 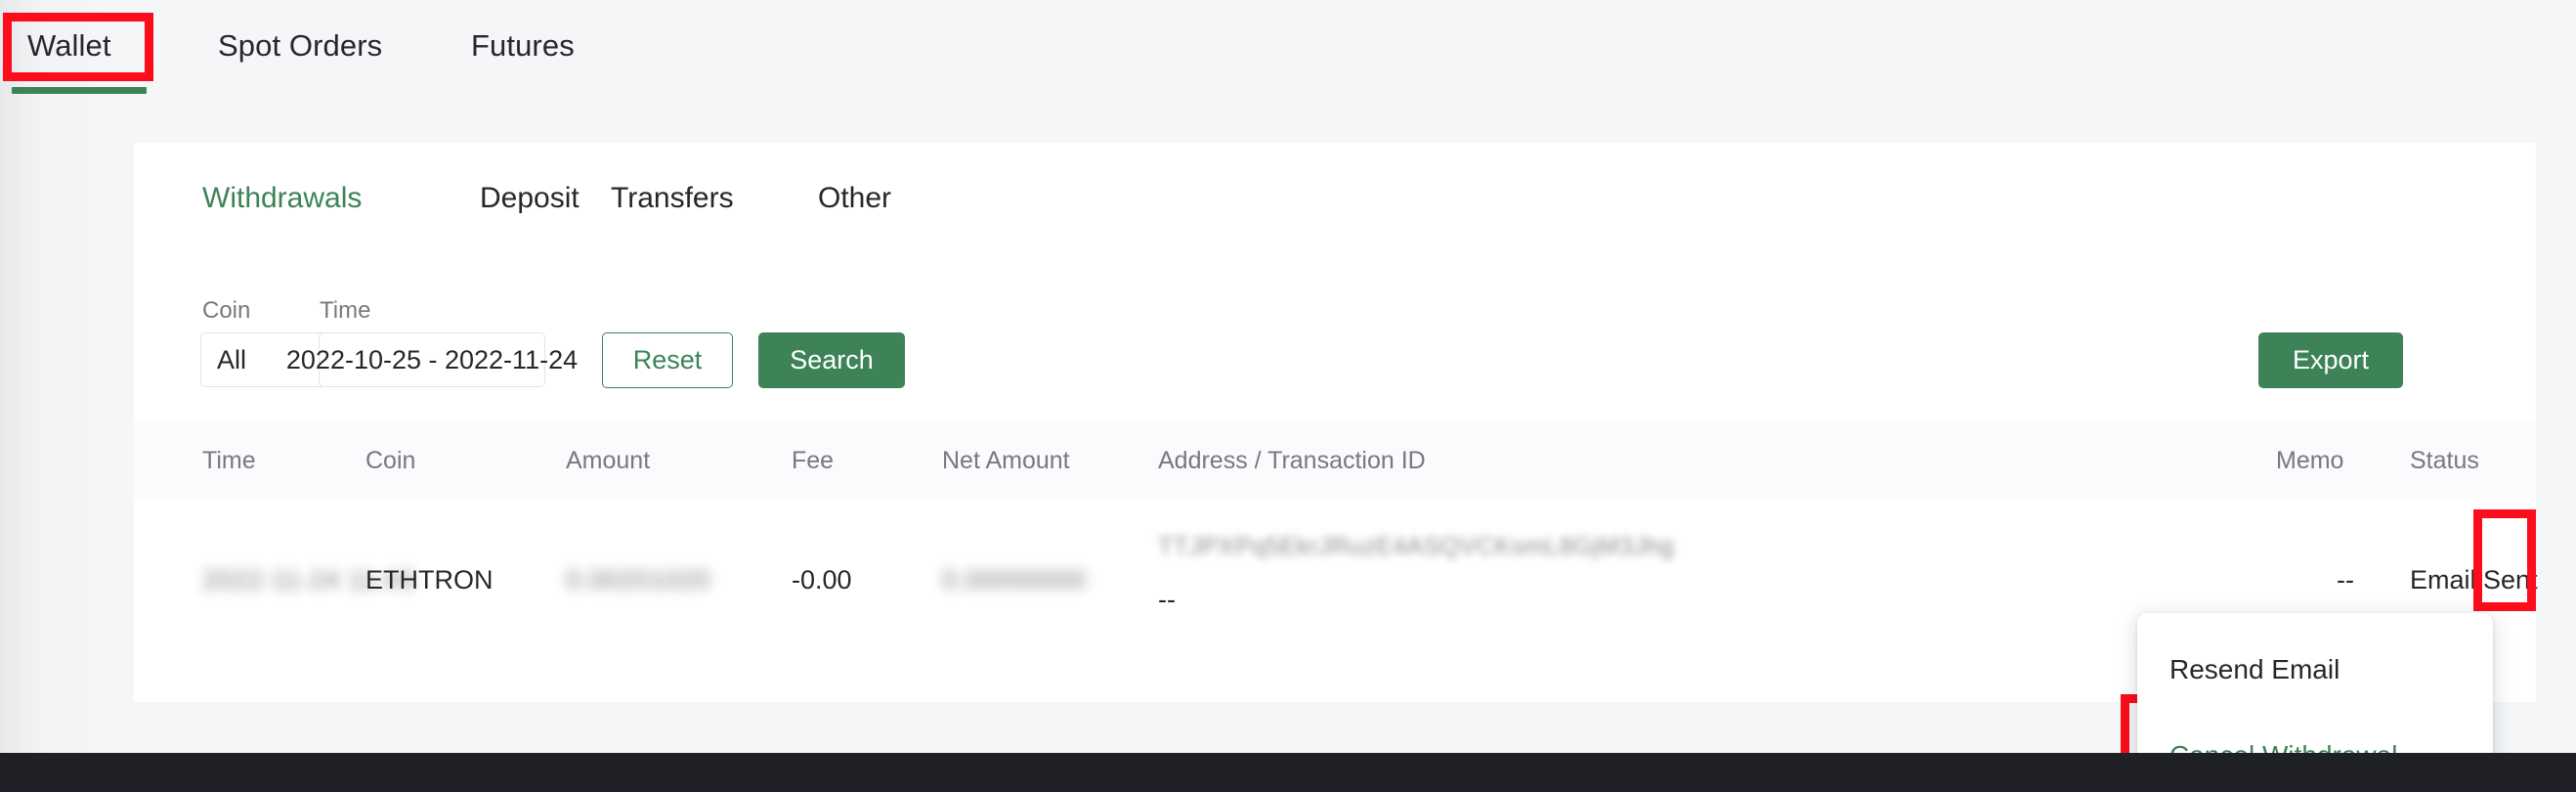 I want to click on menu-item-resend-email: Resend Email, so click(x=2254, y=669).